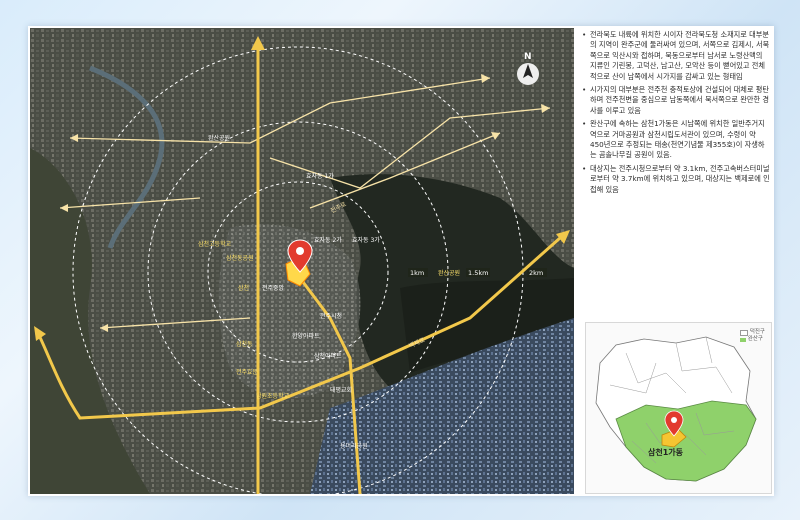 This screenshot has width=800, height=520. What do you see at coordinates (341, 390) in the screenshot?
I see `place-label: 태평교회` at bounding box center [341, 390].